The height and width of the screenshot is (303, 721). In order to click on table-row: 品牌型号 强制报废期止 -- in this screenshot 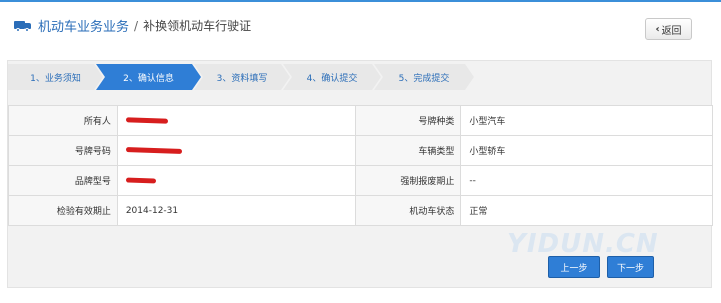, I will do `click(360, 180)`.